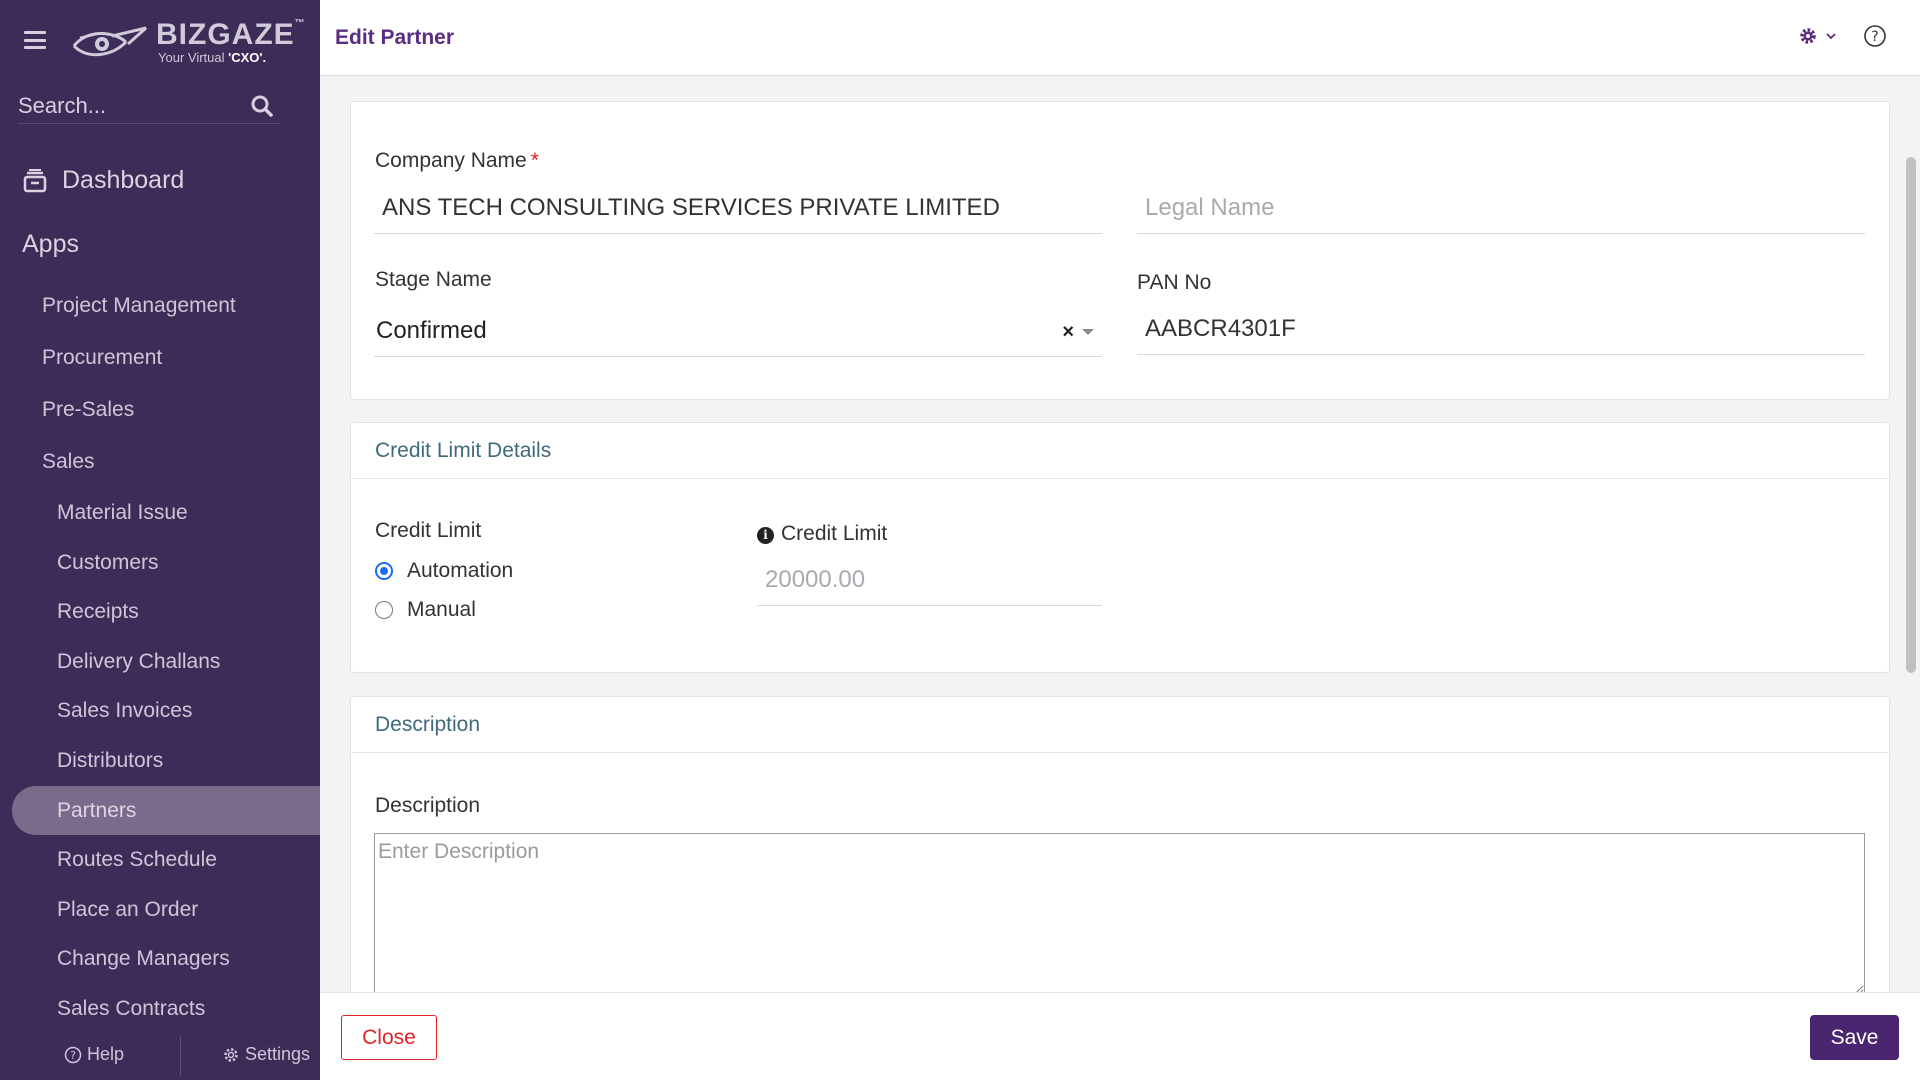  What do you see at coordinates (160, 358) in the screenshot?
I see `sidebar-item-procurement: Procurement` at bounding box center [160, 358].